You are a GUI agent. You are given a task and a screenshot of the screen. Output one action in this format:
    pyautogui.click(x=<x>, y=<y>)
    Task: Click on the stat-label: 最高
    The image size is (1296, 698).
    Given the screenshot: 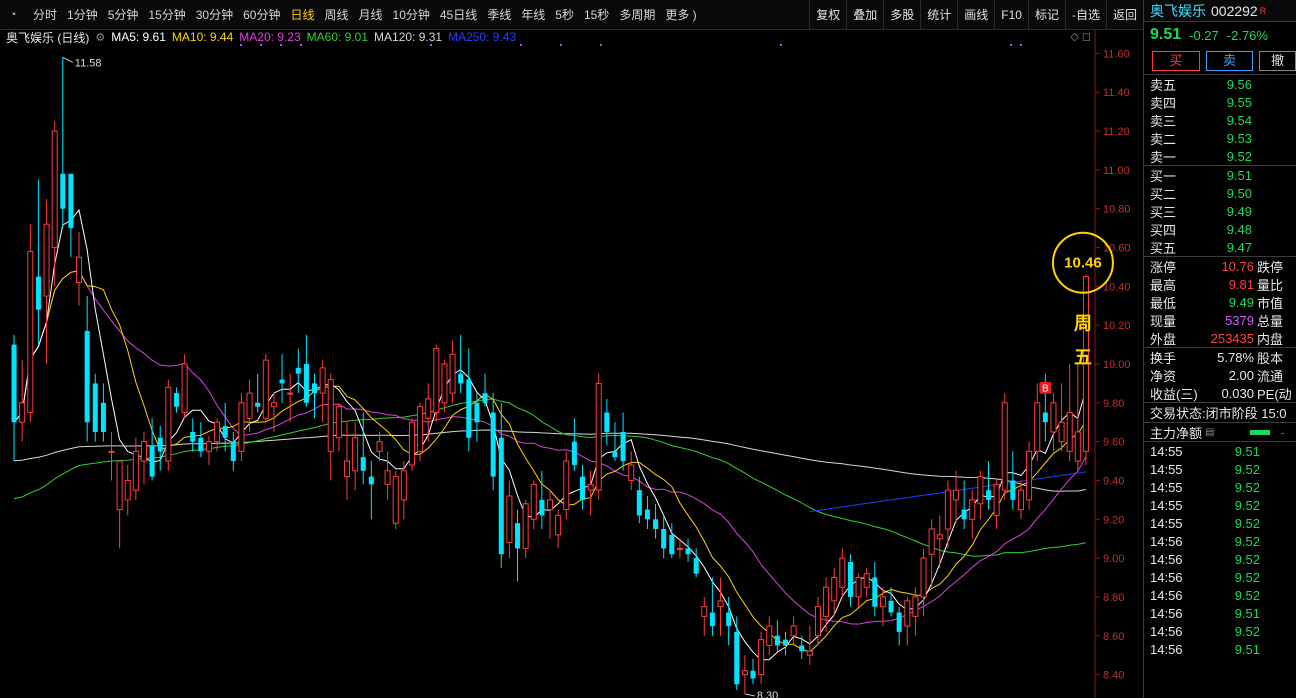 What is the action you would take?
    pyautogui.click(x=1163, y=285)
    